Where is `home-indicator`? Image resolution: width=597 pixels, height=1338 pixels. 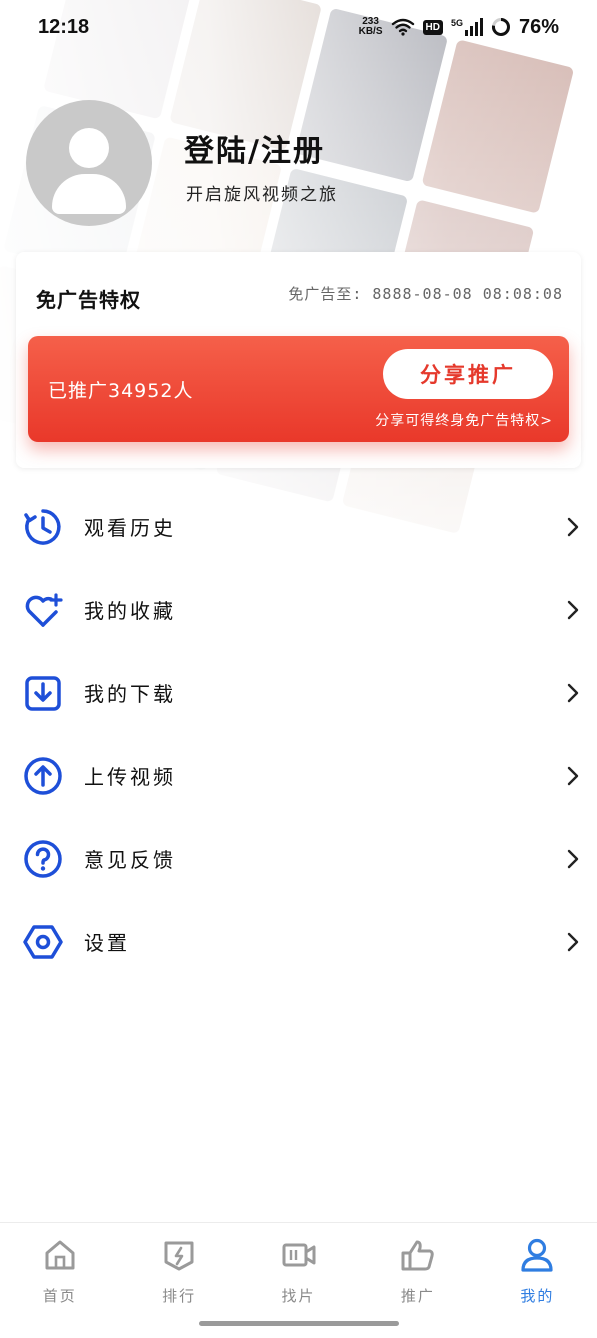
home-indicator is located at coordinates (299, 1323).